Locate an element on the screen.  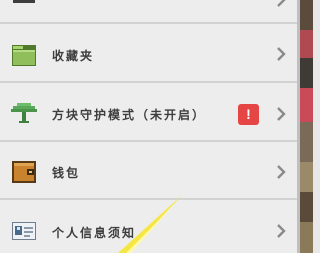
partial-top-icon is located at coordinates (24, 1).